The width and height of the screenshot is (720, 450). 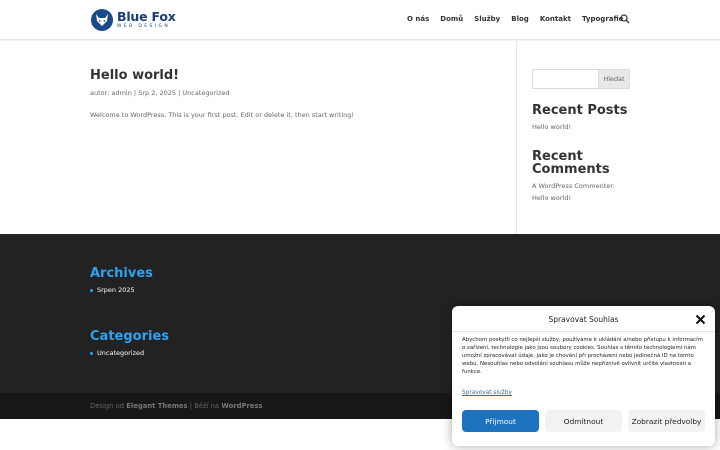 What do you see at coordinates (156, 406) in the screenshot?
I see `credits-theme-link: Elegant Themes` at bounding box center [156, 406].